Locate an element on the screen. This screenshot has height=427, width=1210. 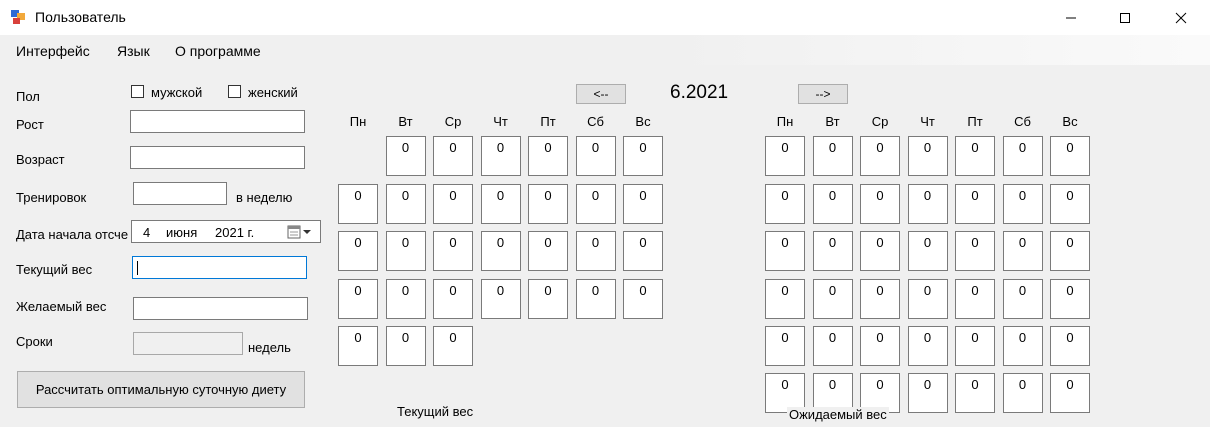
current-weight-day-header: Ср is located at coordinates (453, 121).